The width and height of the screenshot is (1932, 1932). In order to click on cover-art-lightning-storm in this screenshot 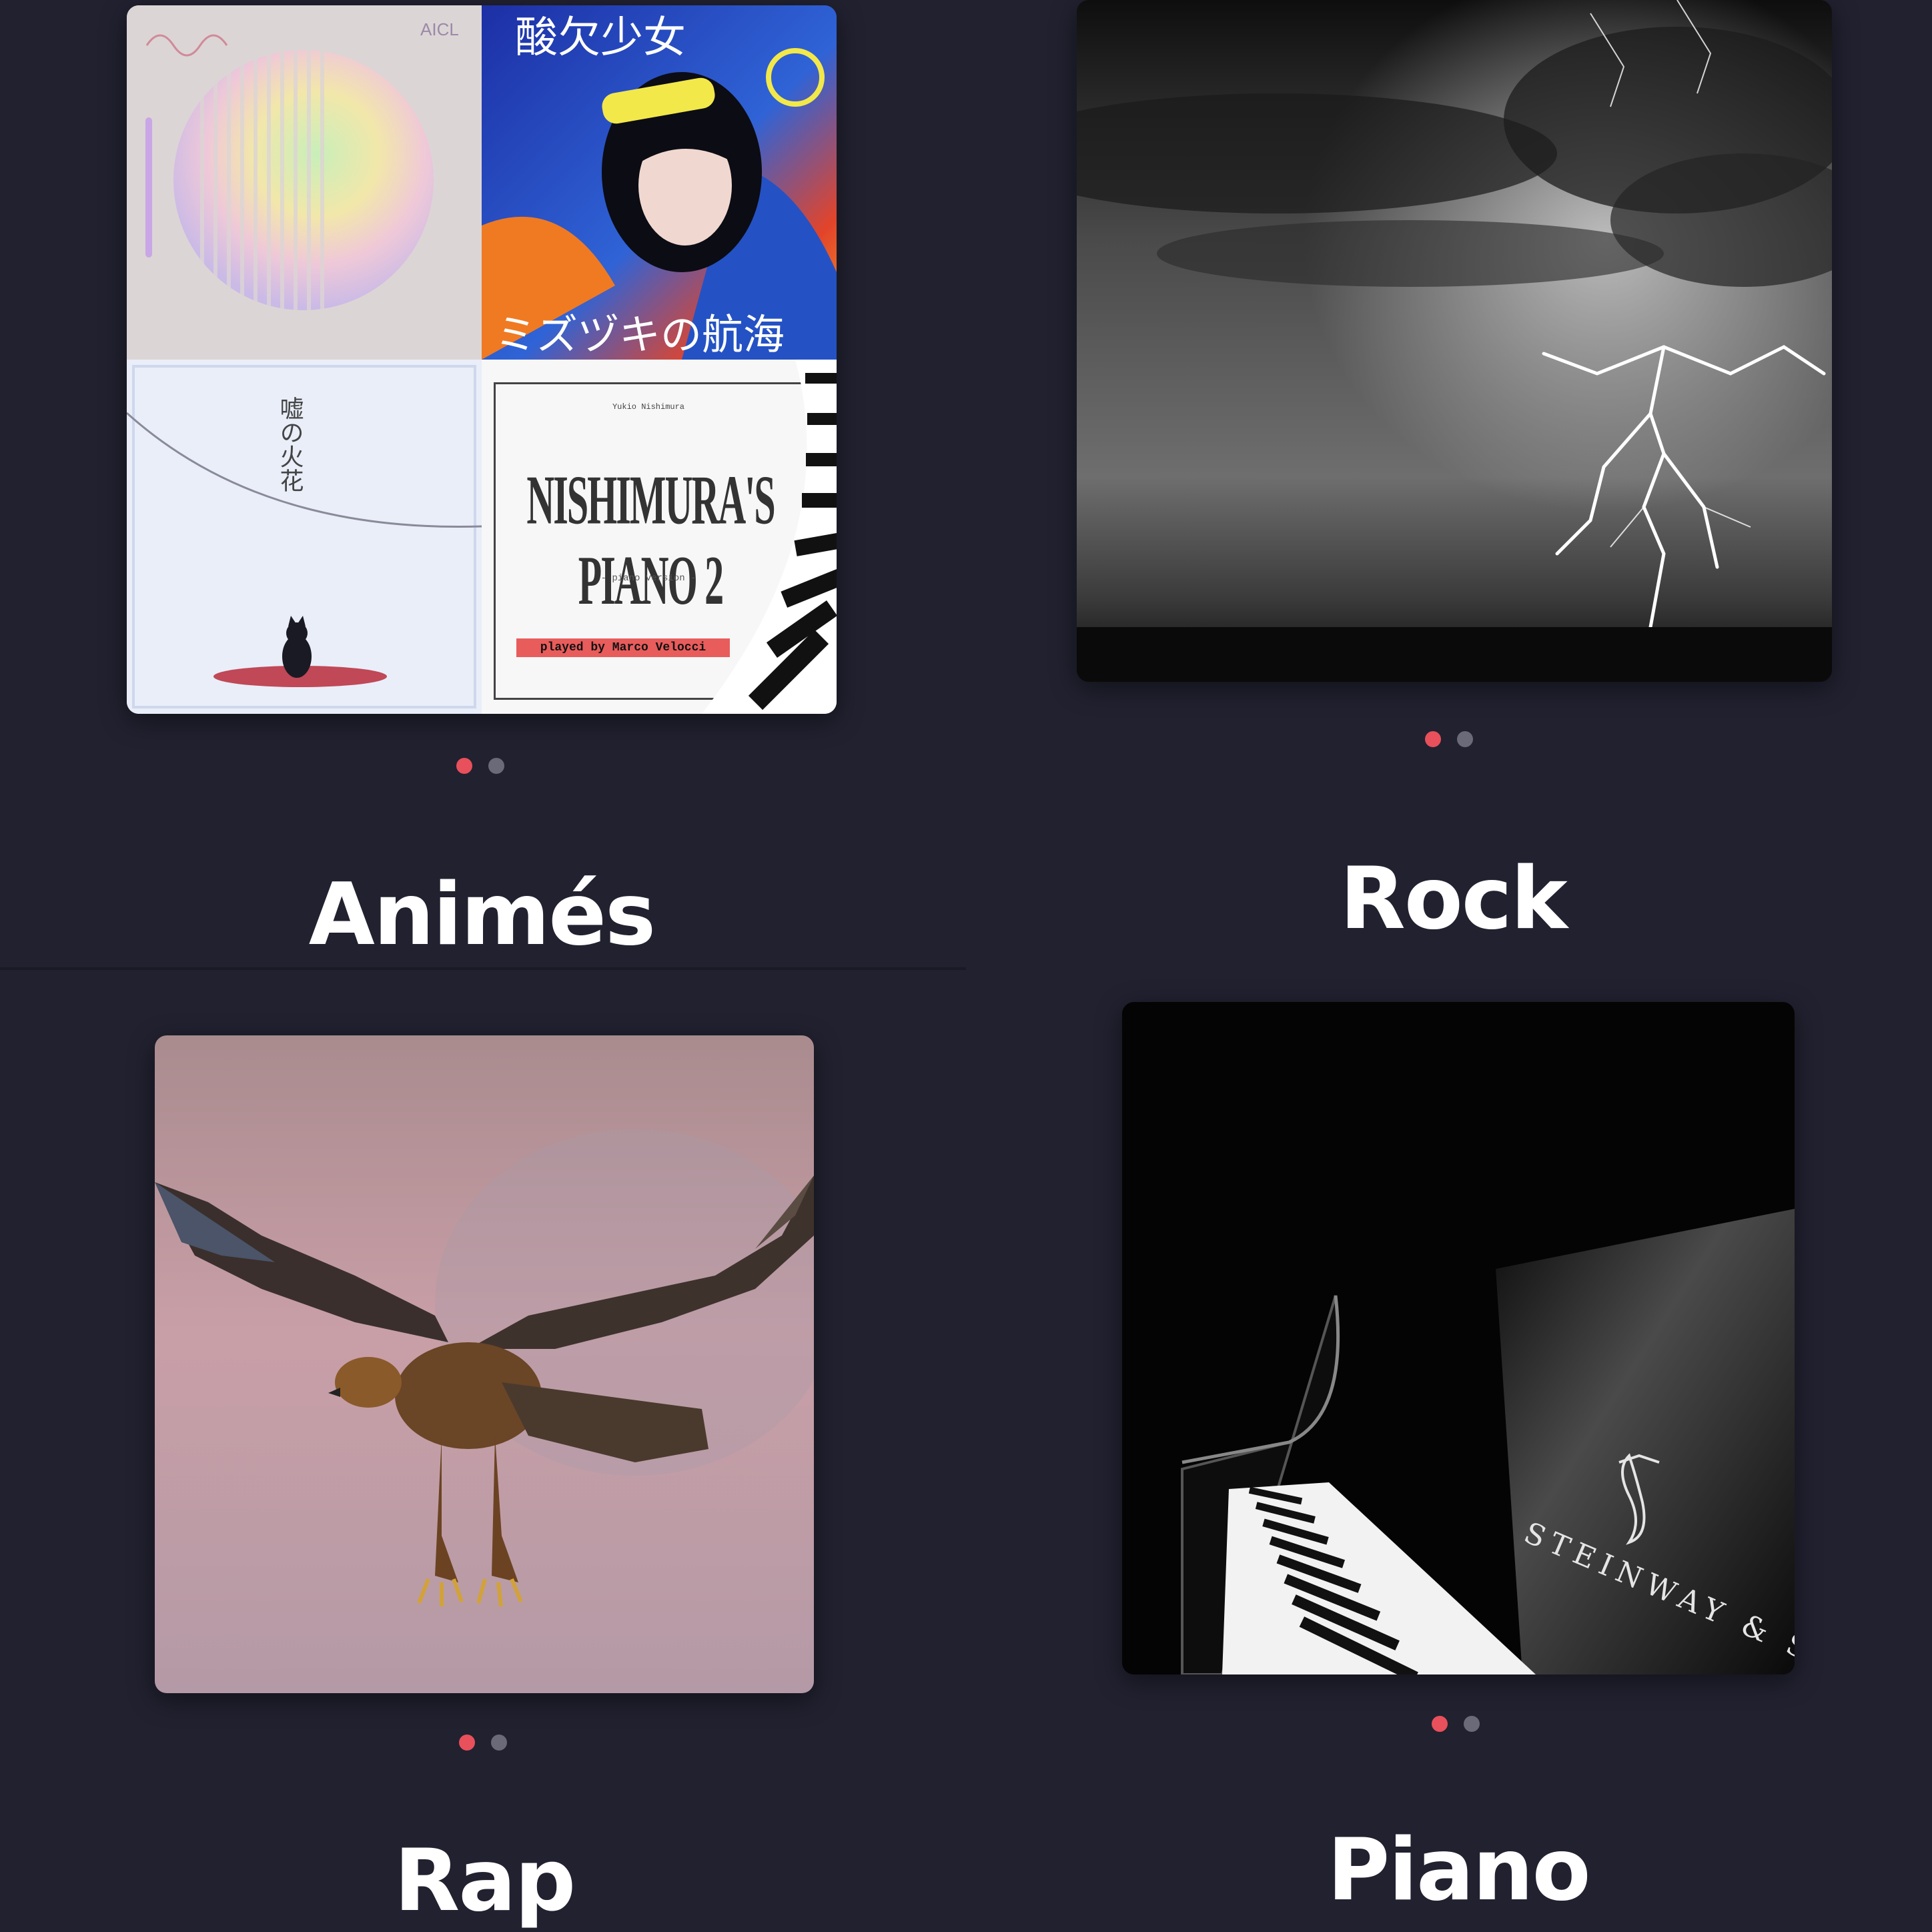, I will do `click(1454, 341)`.